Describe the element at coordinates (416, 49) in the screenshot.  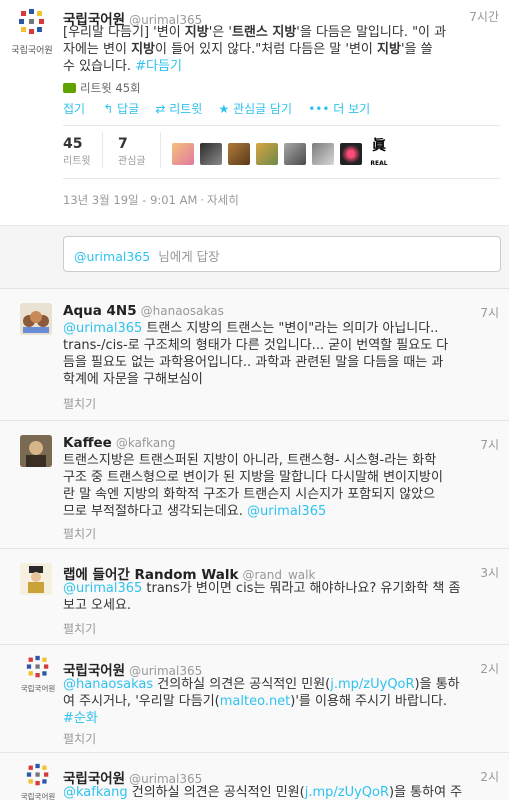
I see `text-segment: '을 쓸` at that location.